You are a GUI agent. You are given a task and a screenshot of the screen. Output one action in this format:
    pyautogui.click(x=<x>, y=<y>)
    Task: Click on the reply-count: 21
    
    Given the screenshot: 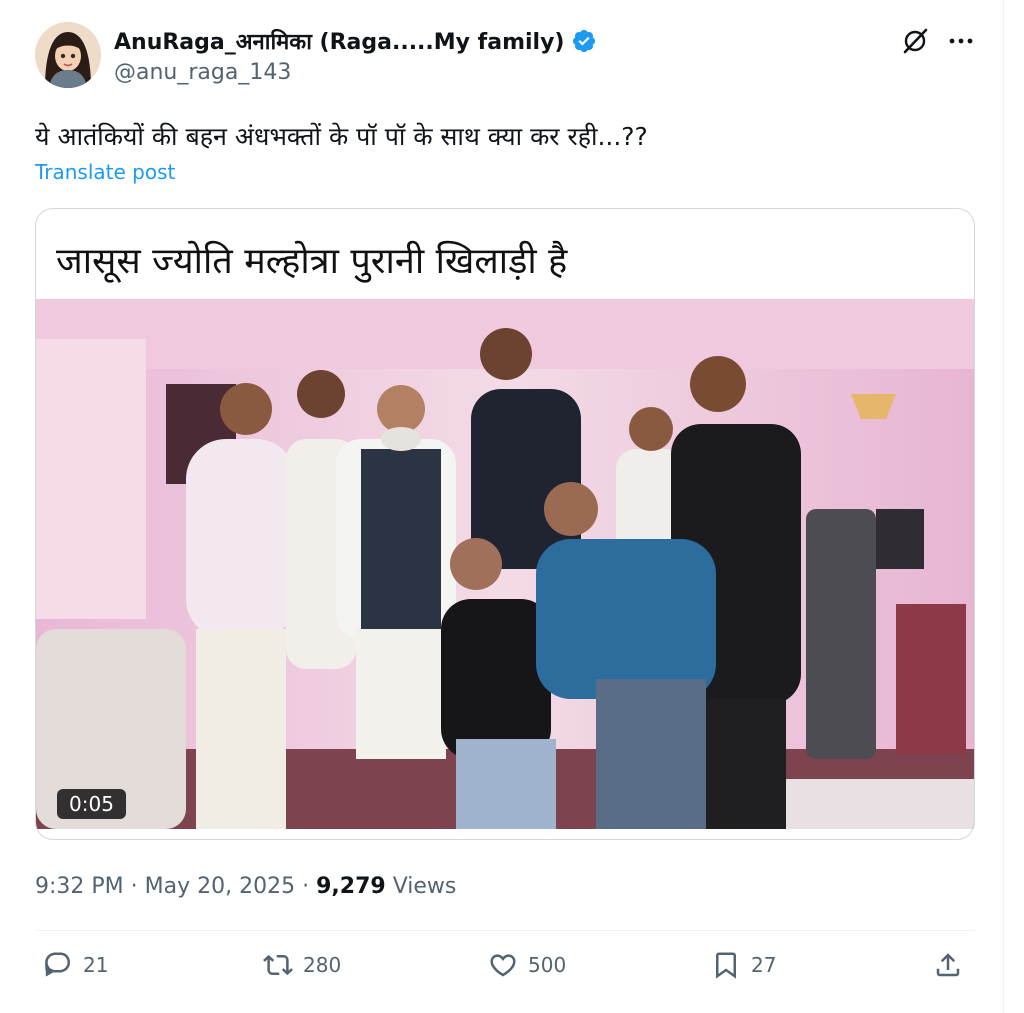 What is the action you would take?
    pyautogui.click(x=96, y=965)
    